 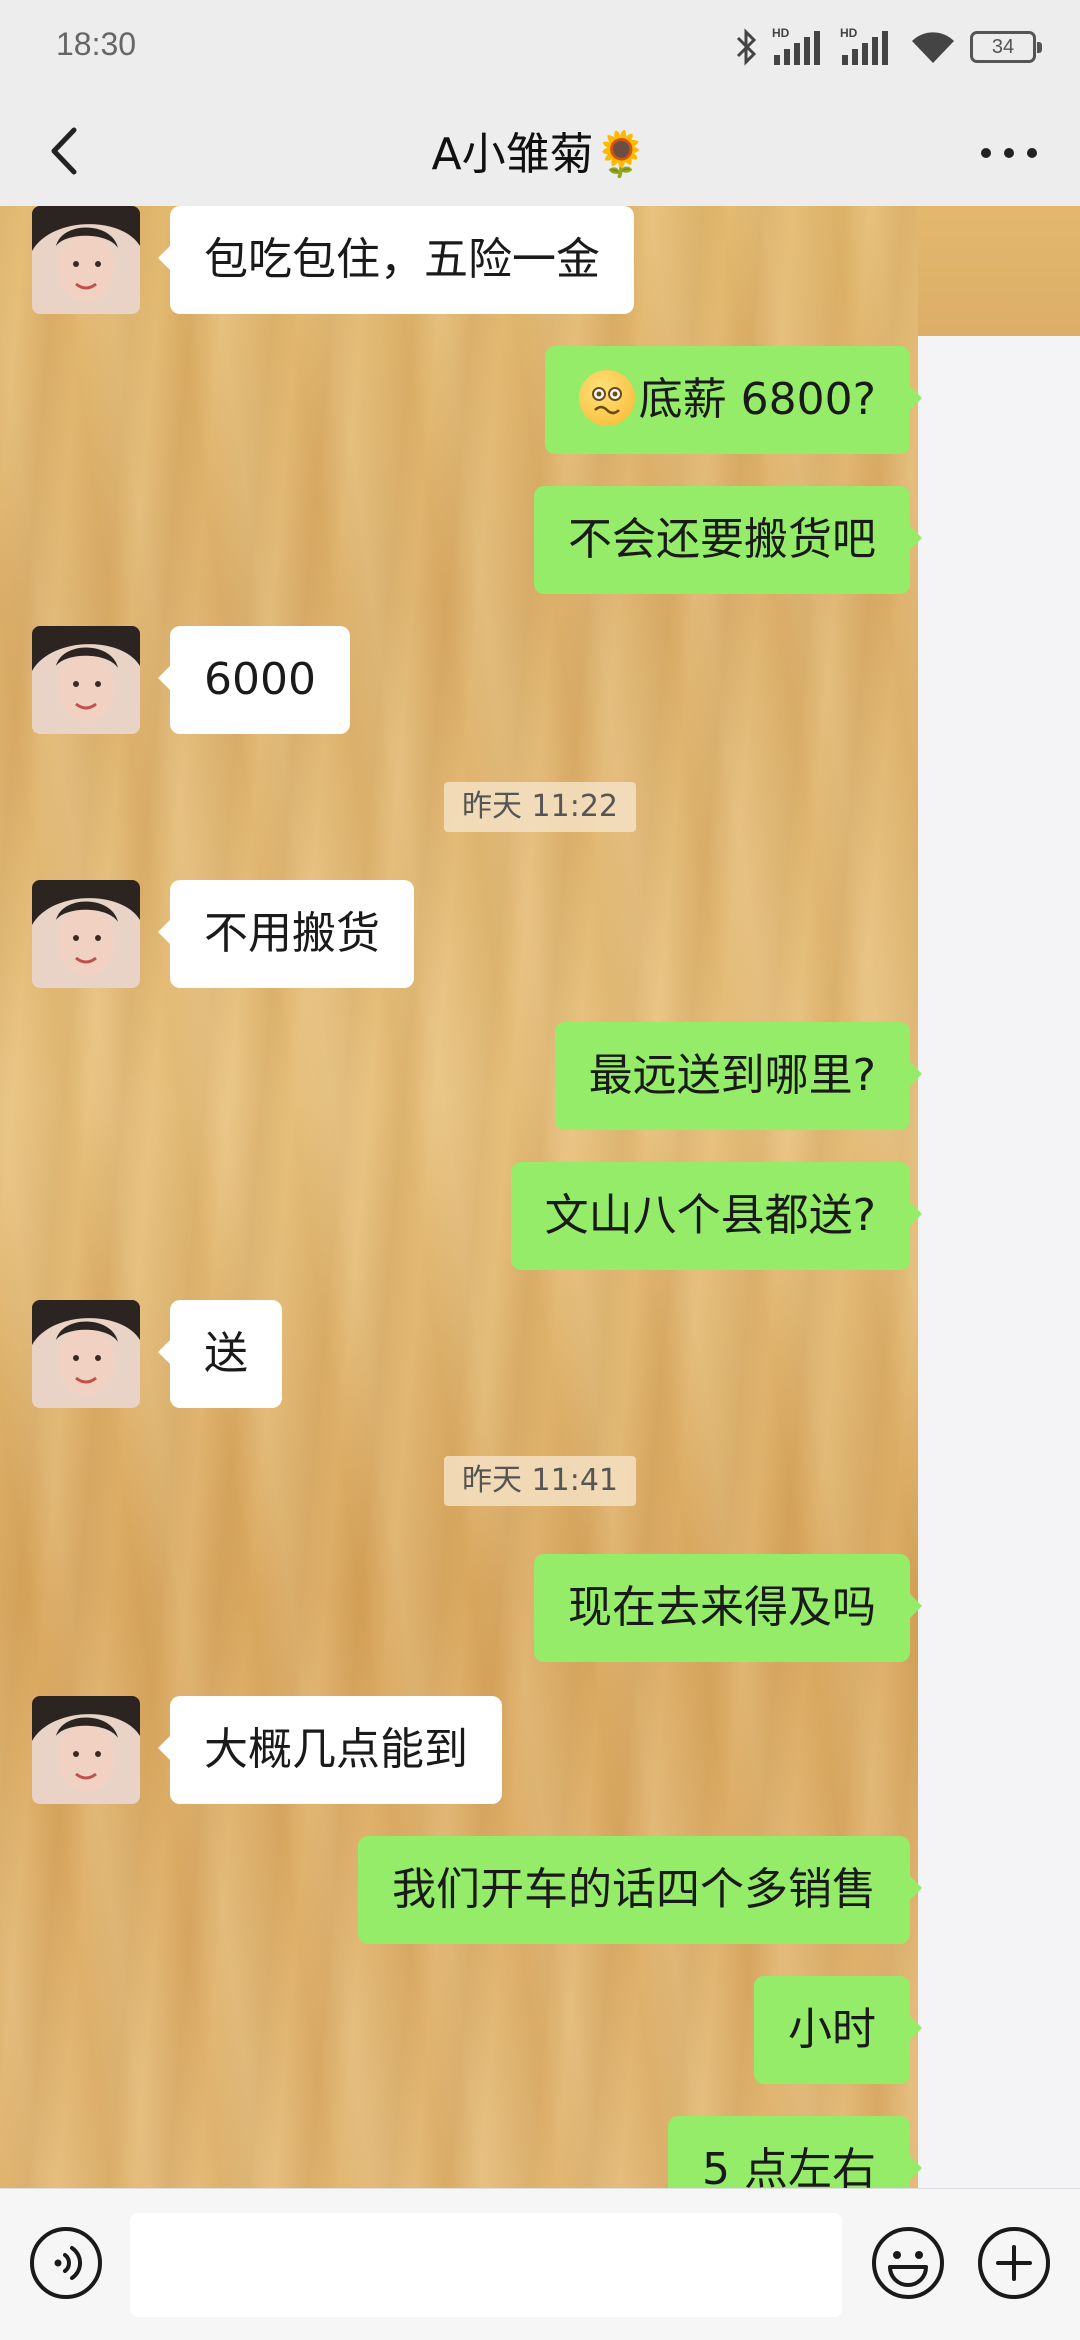 I want to click on sent-message: 5 点左右, so click(x=795, y=2152).